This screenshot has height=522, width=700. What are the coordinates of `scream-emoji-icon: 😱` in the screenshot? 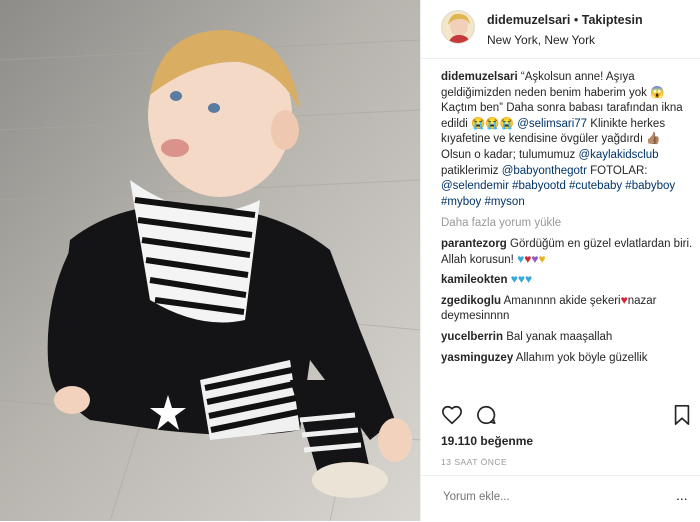 It's located at (657, 92).